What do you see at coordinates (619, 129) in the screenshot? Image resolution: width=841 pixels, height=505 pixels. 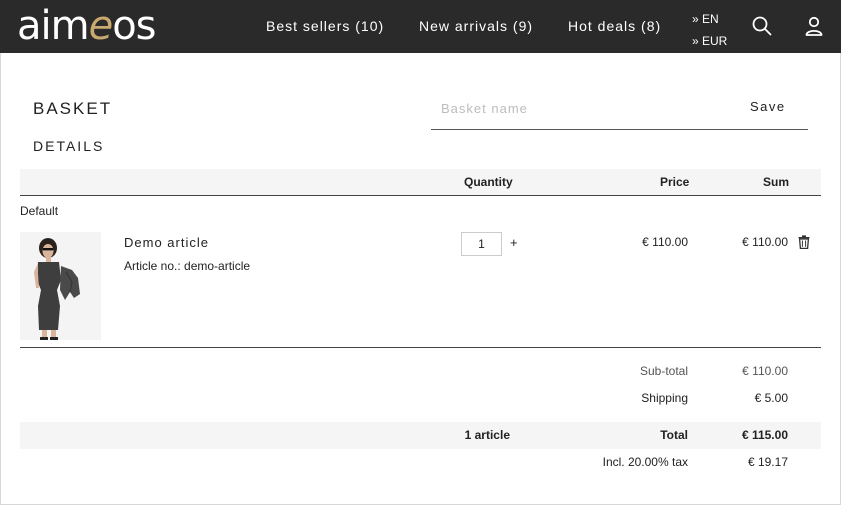 I see `basket-name-underline` at bounding box center [619, 129].